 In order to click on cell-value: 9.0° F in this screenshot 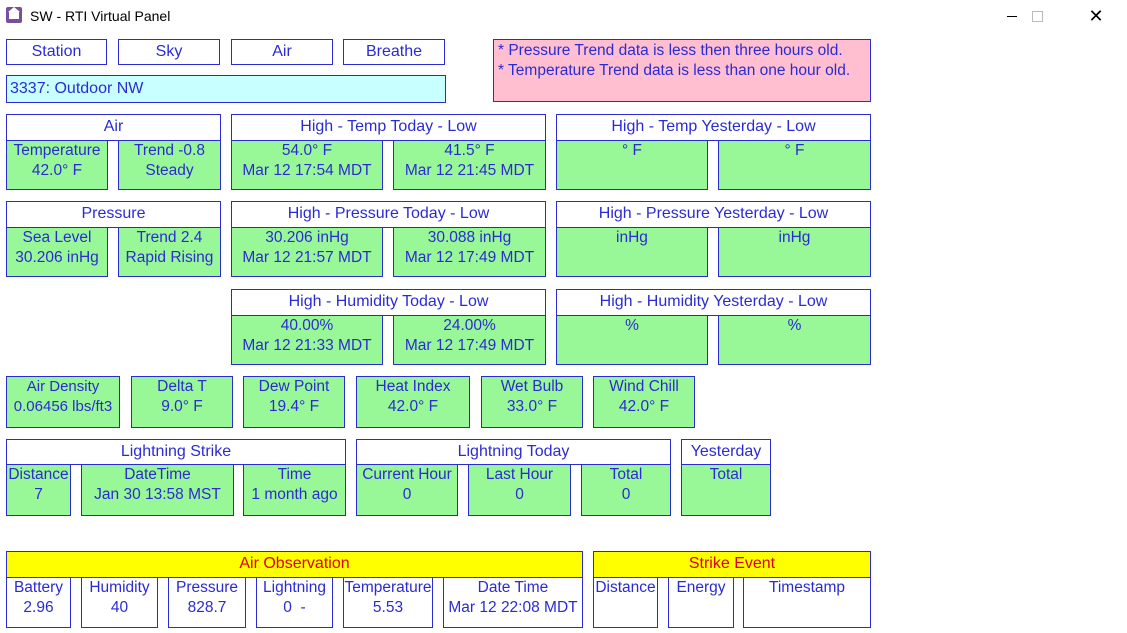, I will do `click(182, 406)`.